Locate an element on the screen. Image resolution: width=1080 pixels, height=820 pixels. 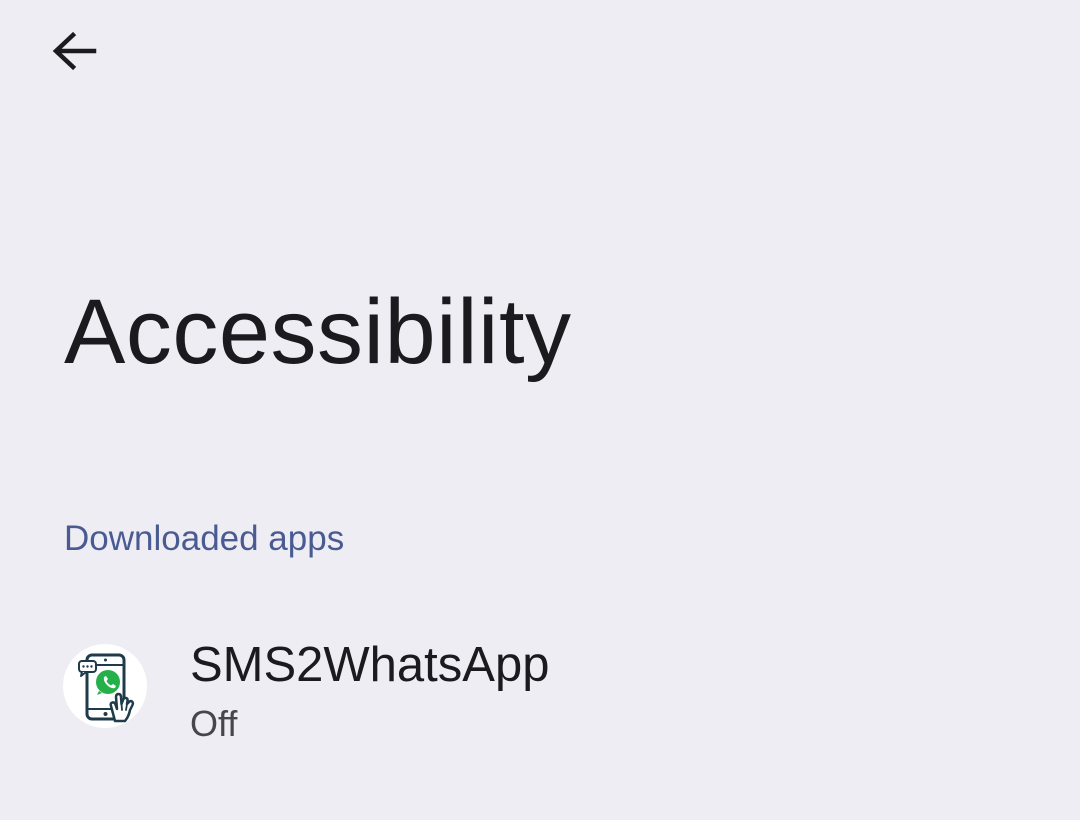
back-button is located at coordinates (74, 54).